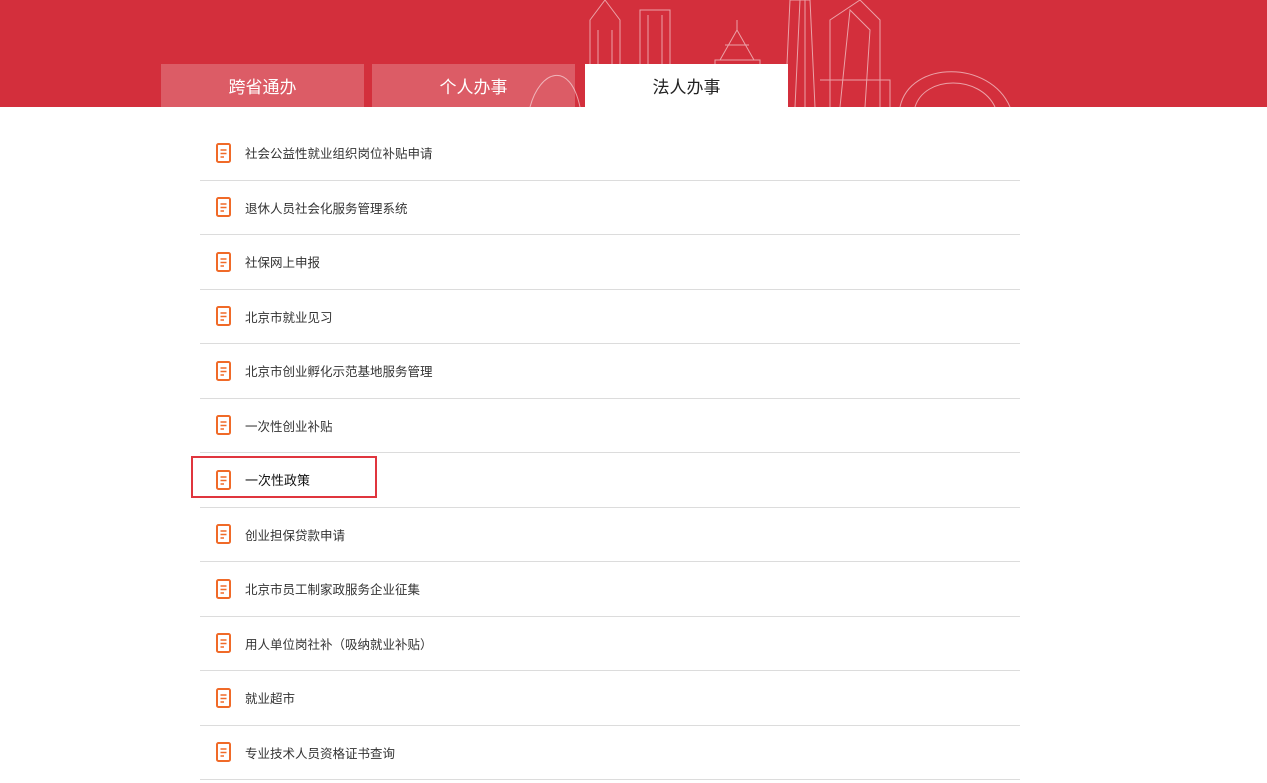 This screenshot has width=1267, height=783. What do you see at coordinates (610, 262) in the screenshot?
I see `service-item: 社保网上申报` at bounding box center [610, 262].